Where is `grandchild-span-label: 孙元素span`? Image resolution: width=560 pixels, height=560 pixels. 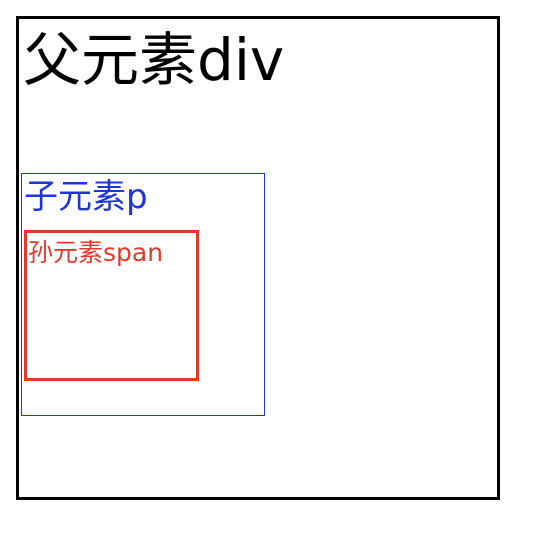 grandchild-span-label: 孙元素span is located at coordinates (96, 252).